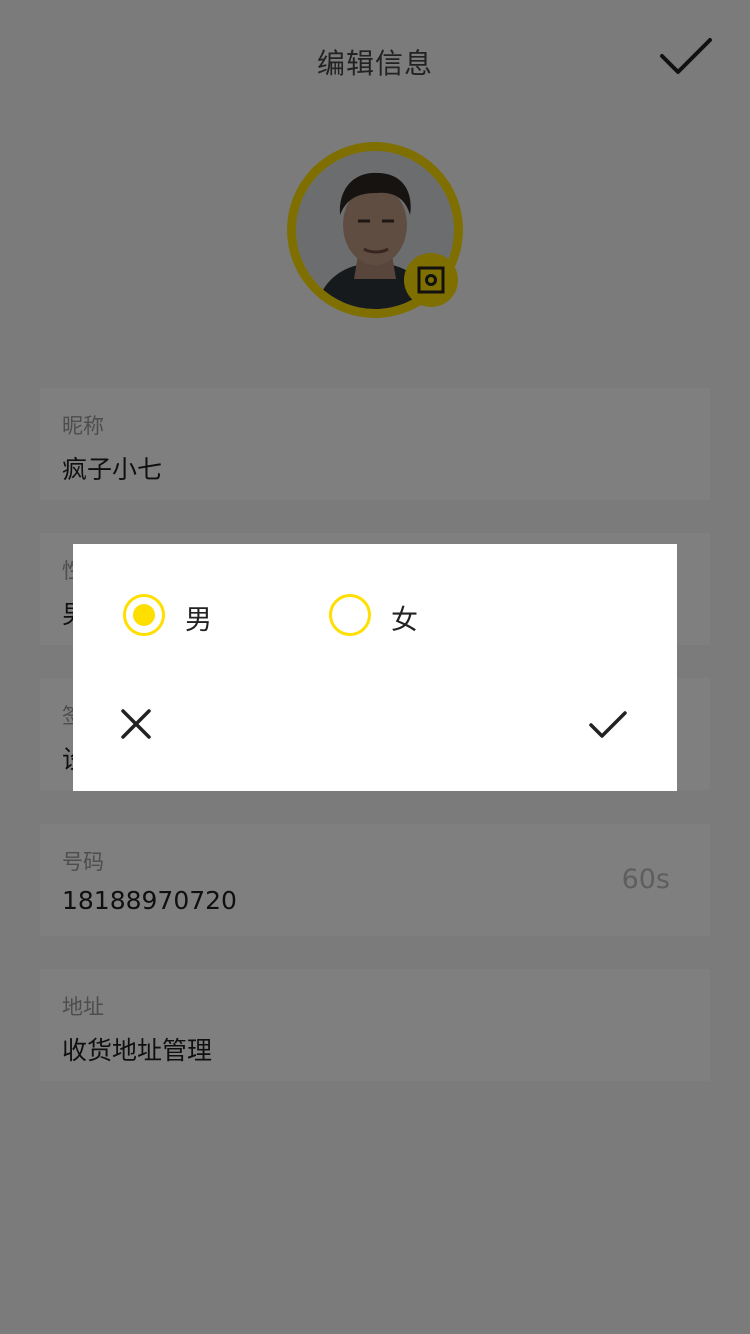 The image size is (750, 1334). I want to click on gender-dialog: 男 女, so click(375, 667).